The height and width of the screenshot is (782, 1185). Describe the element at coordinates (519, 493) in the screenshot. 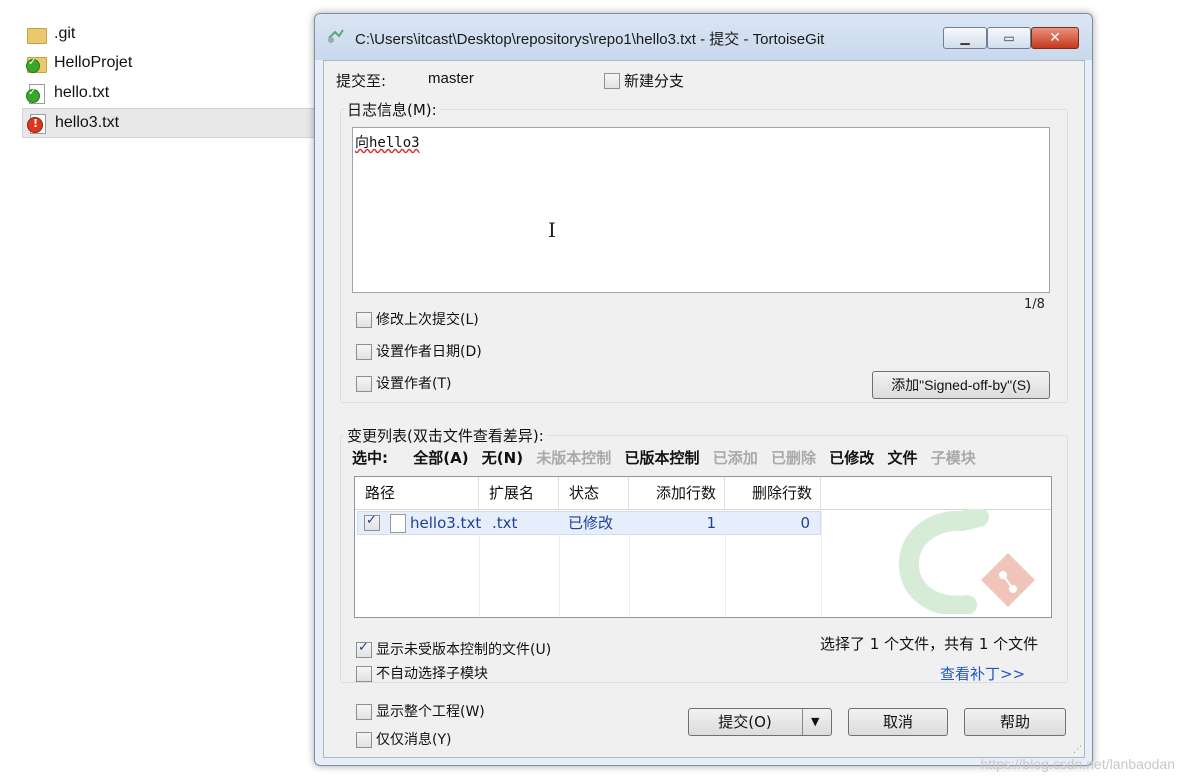

I see `col-header-ext: 扩展名` at that location.